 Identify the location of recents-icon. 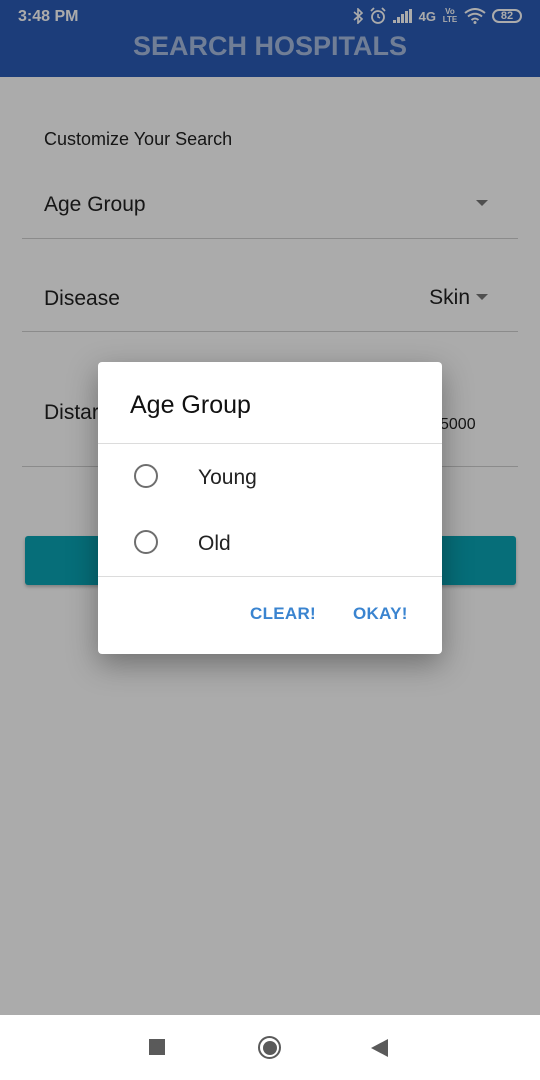
(157, 1047).